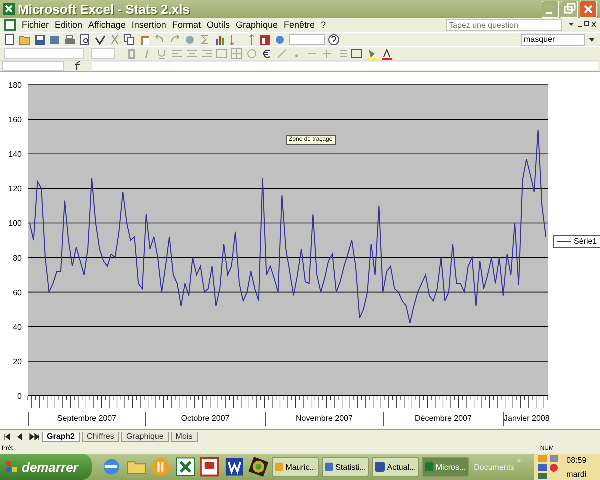  What do you see at coordinates (237, 54) in the screenshot?
I see `borders-grid-icon` at bounding box center [237, 54].